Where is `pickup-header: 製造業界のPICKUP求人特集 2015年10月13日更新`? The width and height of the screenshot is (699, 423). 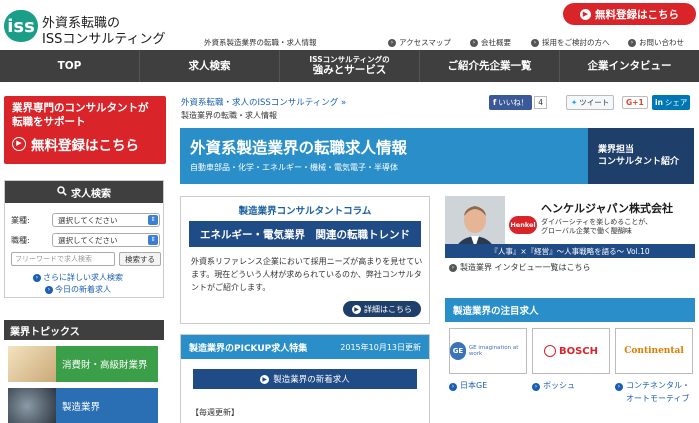
pickup-header: 製造業界のPICKUP求人特集 2015年10月13日更新 is located at coordinates (305, 347).